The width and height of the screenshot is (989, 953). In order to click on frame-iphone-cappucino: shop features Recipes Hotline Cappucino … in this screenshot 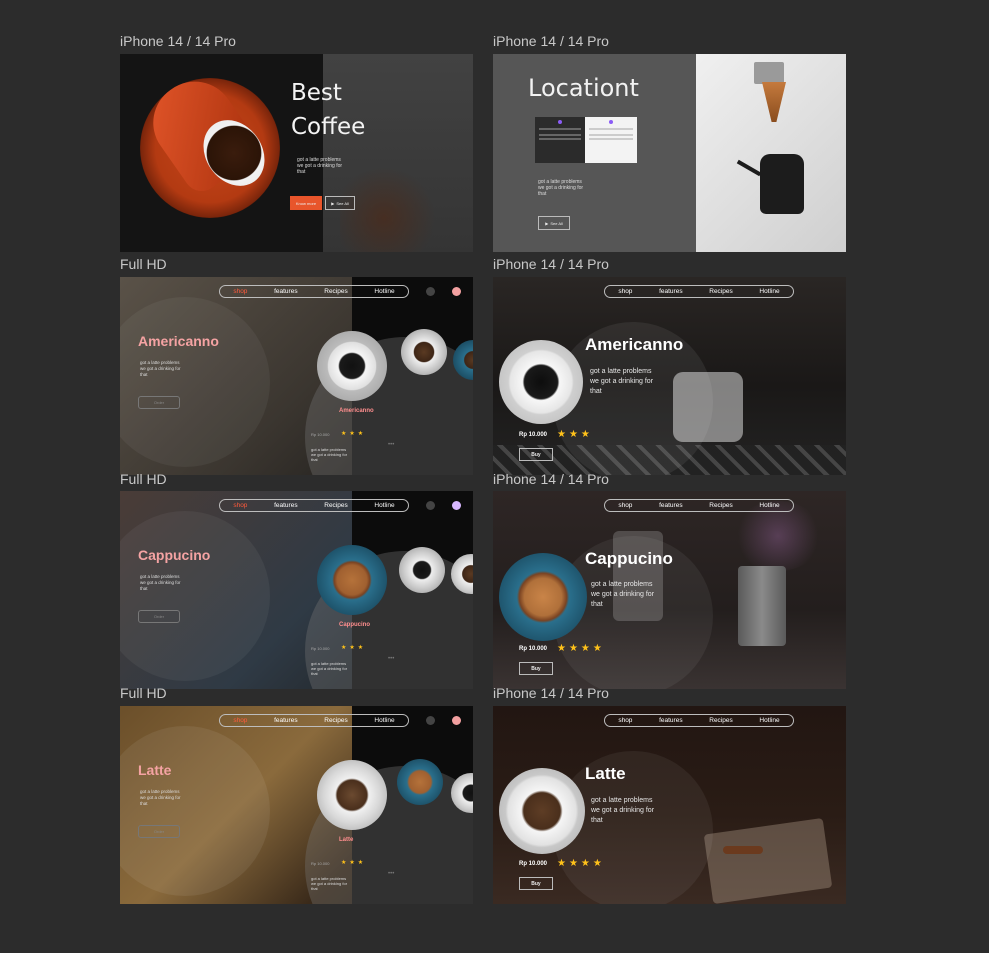, I will do `click(669, 590)`.